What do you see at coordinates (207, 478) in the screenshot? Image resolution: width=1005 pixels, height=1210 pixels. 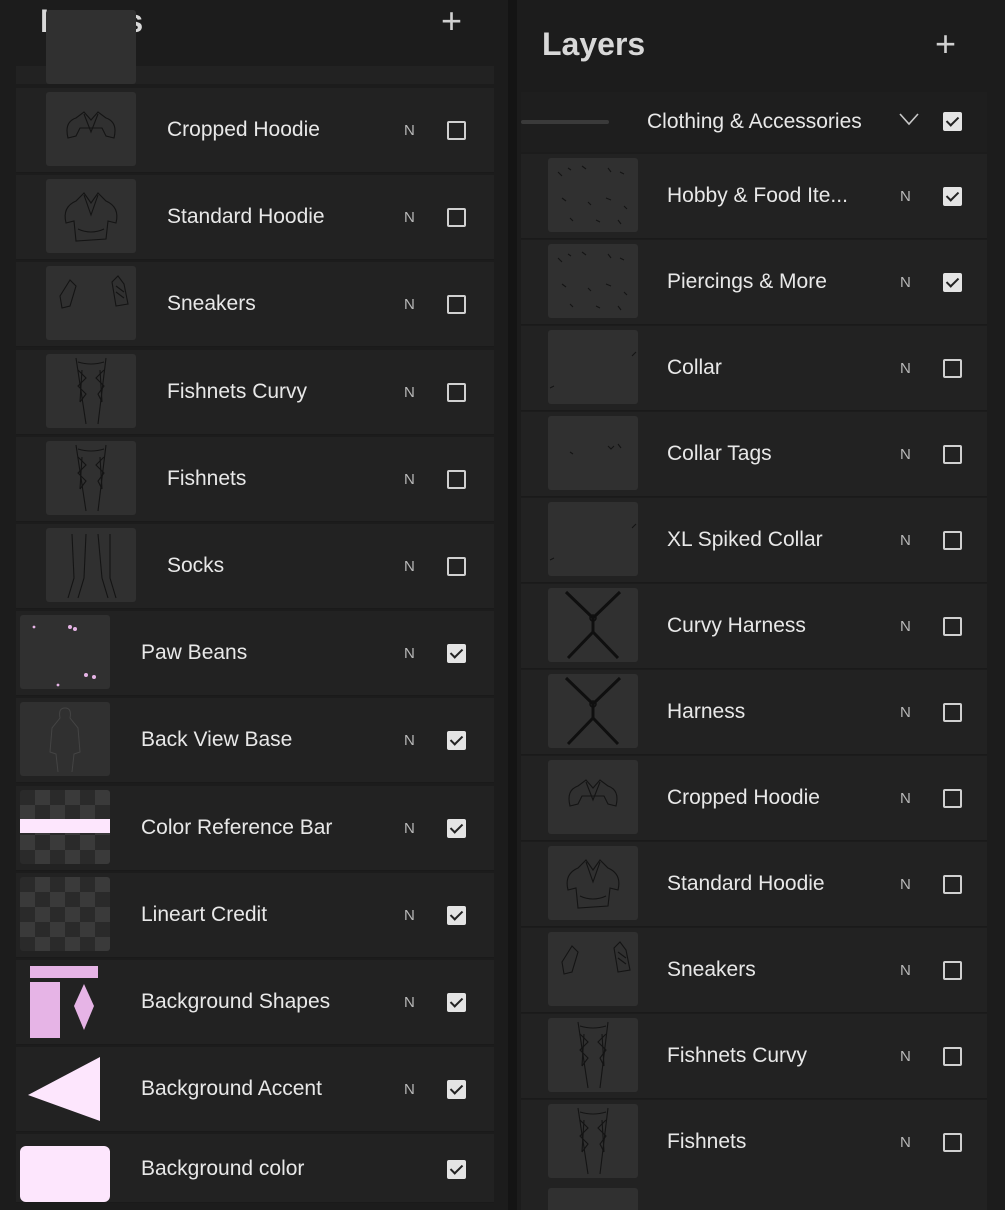 I see `layer-name: Fishnets` at bounding box center [207, 478].